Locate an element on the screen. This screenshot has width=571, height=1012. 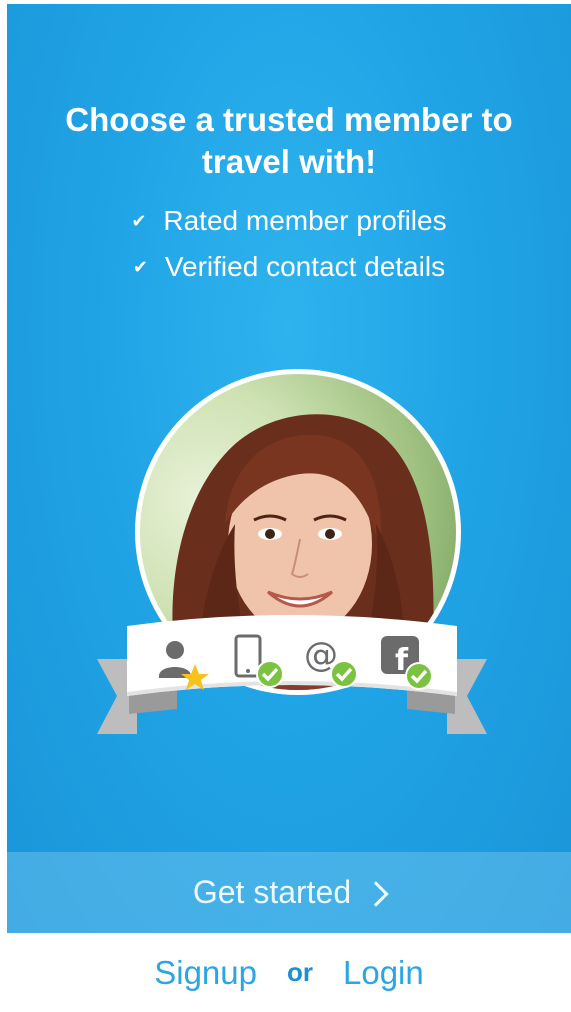
get-started-button: Get started is located at coordinates (289, 892).